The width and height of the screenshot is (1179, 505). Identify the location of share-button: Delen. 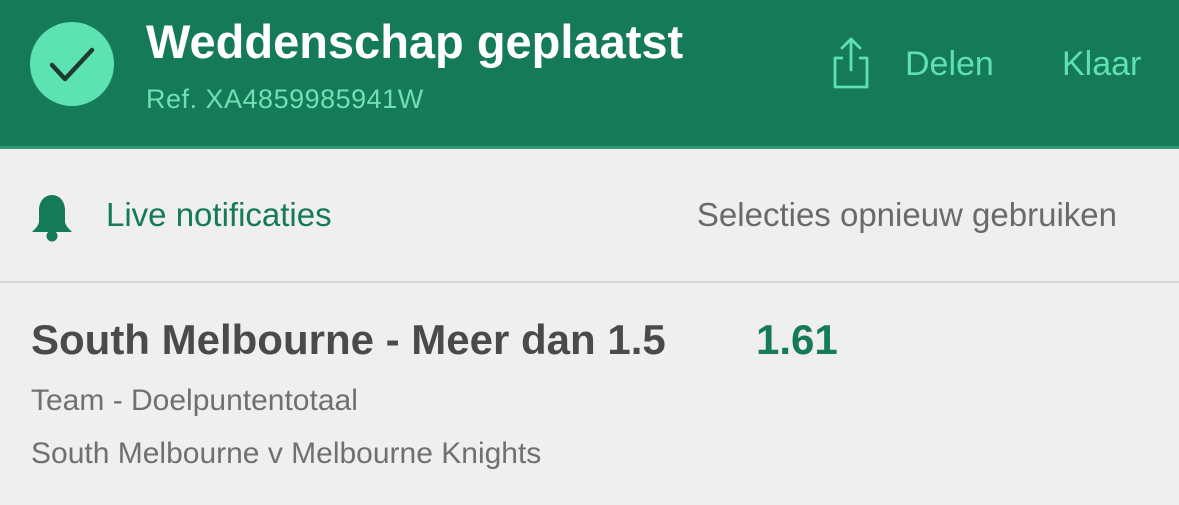
(949, 64).